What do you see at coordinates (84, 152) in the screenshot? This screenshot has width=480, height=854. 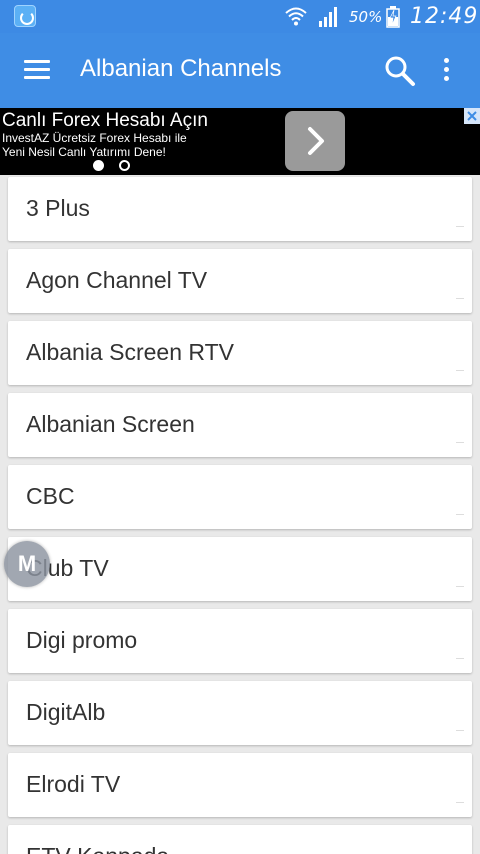 I see `ad-line-2: Yeni Nesil Canlı Yatırımı Dene!` at bounding box center [84, 152].